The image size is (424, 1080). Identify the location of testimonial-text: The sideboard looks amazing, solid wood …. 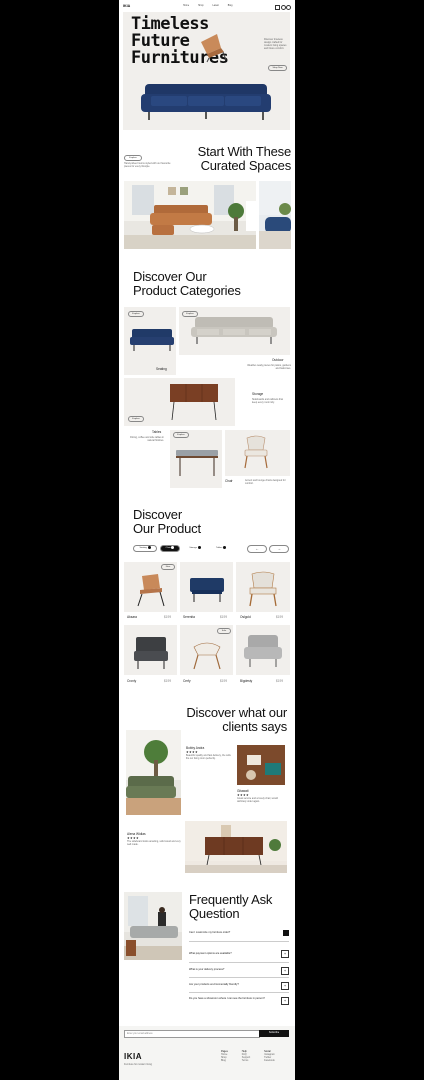
(154, 843).